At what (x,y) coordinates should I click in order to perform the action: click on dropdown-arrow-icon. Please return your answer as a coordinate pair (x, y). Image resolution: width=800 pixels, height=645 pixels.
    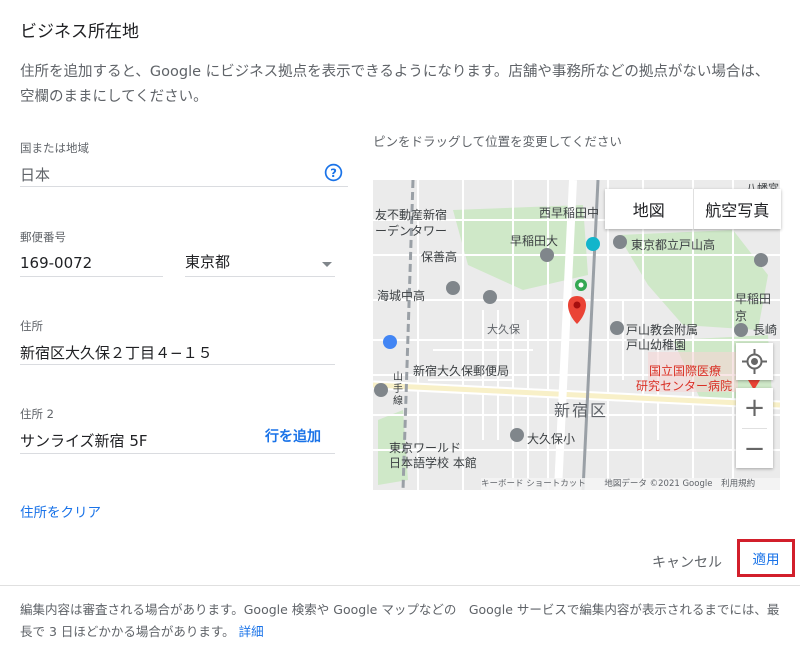
    Looking at the image, I should click on (327, 264).